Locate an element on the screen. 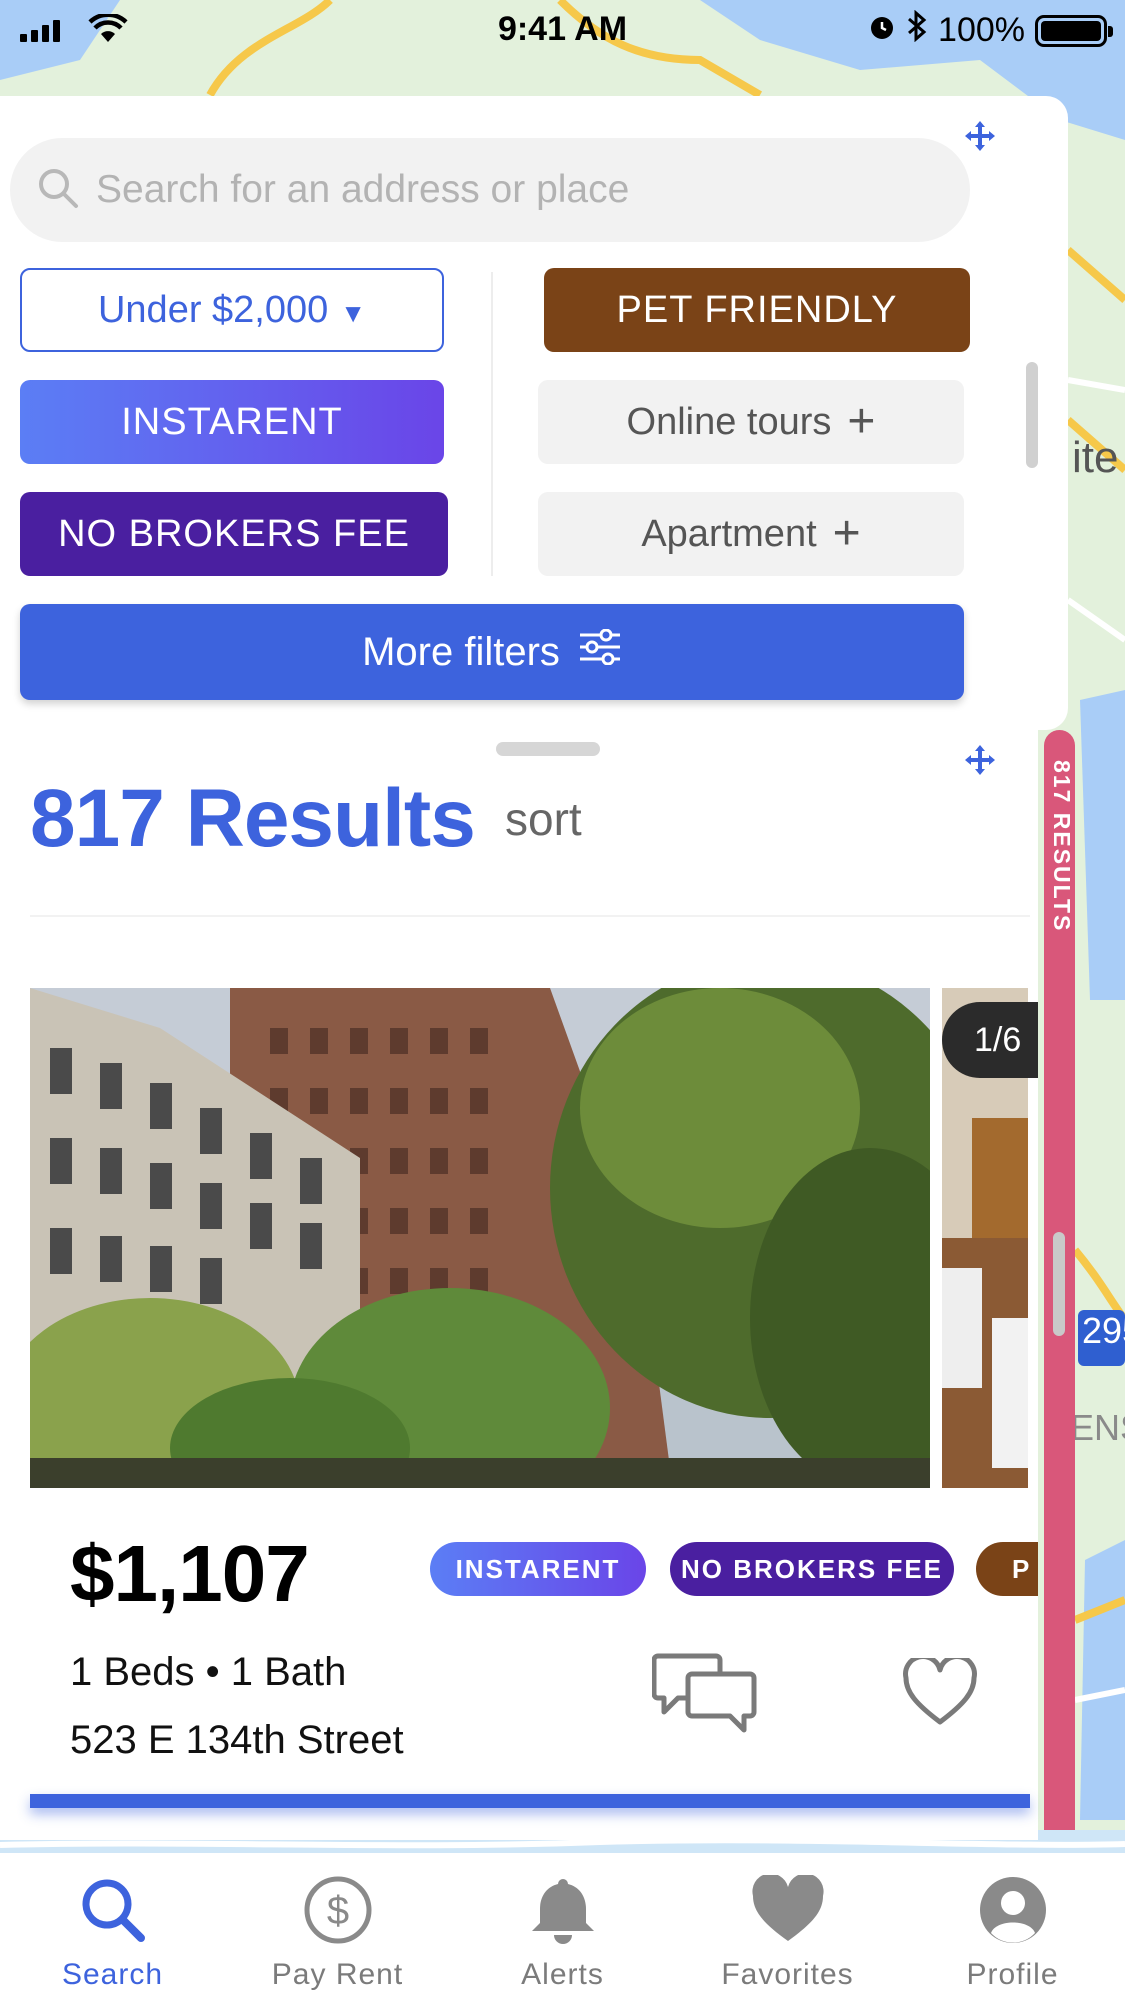 Image resolution: width=1125 pixels, height=2001 pixels. instarent-filter: INSTARENT is located at coordinates (232, 422).